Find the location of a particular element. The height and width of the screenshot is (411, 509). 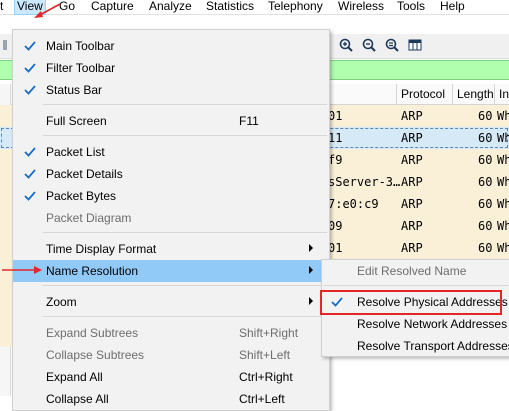

menu-item-label: Status Bar is located at coordinates (74, 90).